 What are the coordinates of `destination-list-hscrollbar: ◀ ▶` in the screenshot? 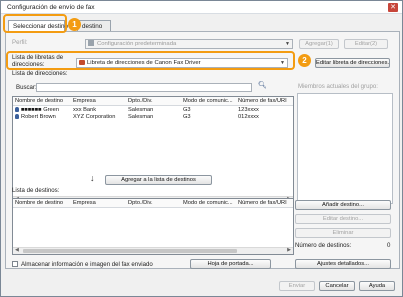 It's located at (153, 250).